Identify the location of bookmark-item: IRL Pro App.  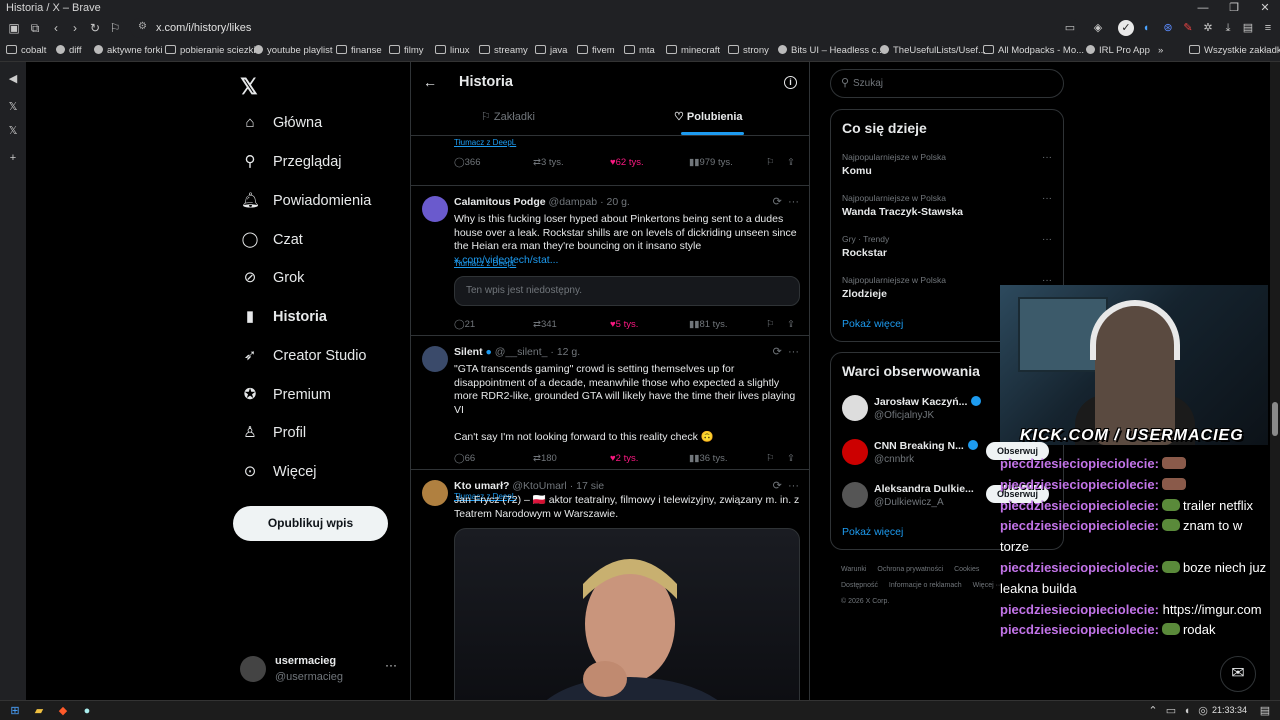
(1118, 50).